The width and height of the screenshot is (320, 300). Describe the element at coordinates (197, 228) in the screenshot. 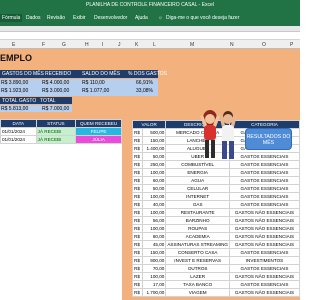

I see `expense-description: ROUPAS` at that location.